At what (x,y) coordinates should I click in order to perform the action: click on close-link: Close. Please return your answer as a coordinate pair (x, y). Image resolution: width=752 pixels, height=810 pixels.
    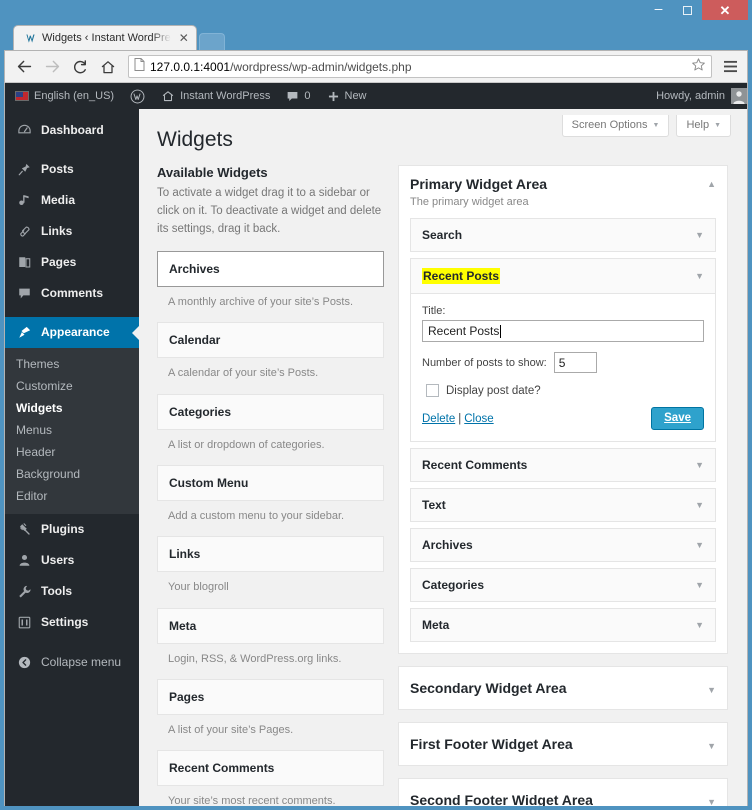
    Looking at the image, I should click on (478, 419).